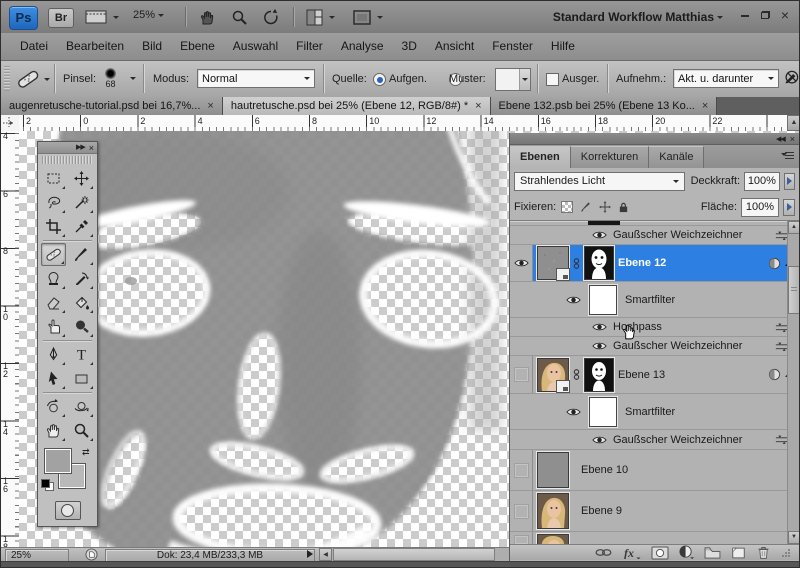  I want to click on opacity-slider-button, so click(789, 181).